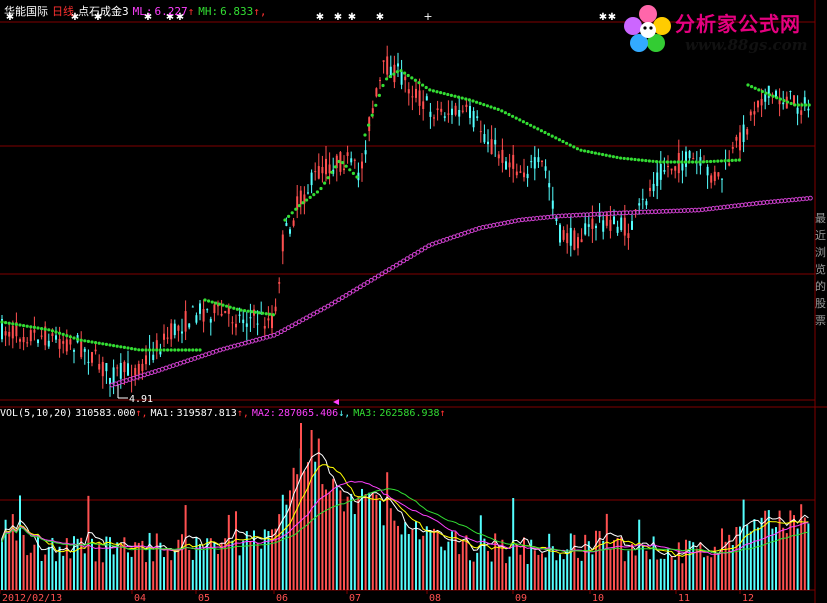 The height and width of the screenshot is (603, 827). Describe the element at coordinates (746, 45) in the screenshot. I see `logo-url: www.88gs.com` at that location.